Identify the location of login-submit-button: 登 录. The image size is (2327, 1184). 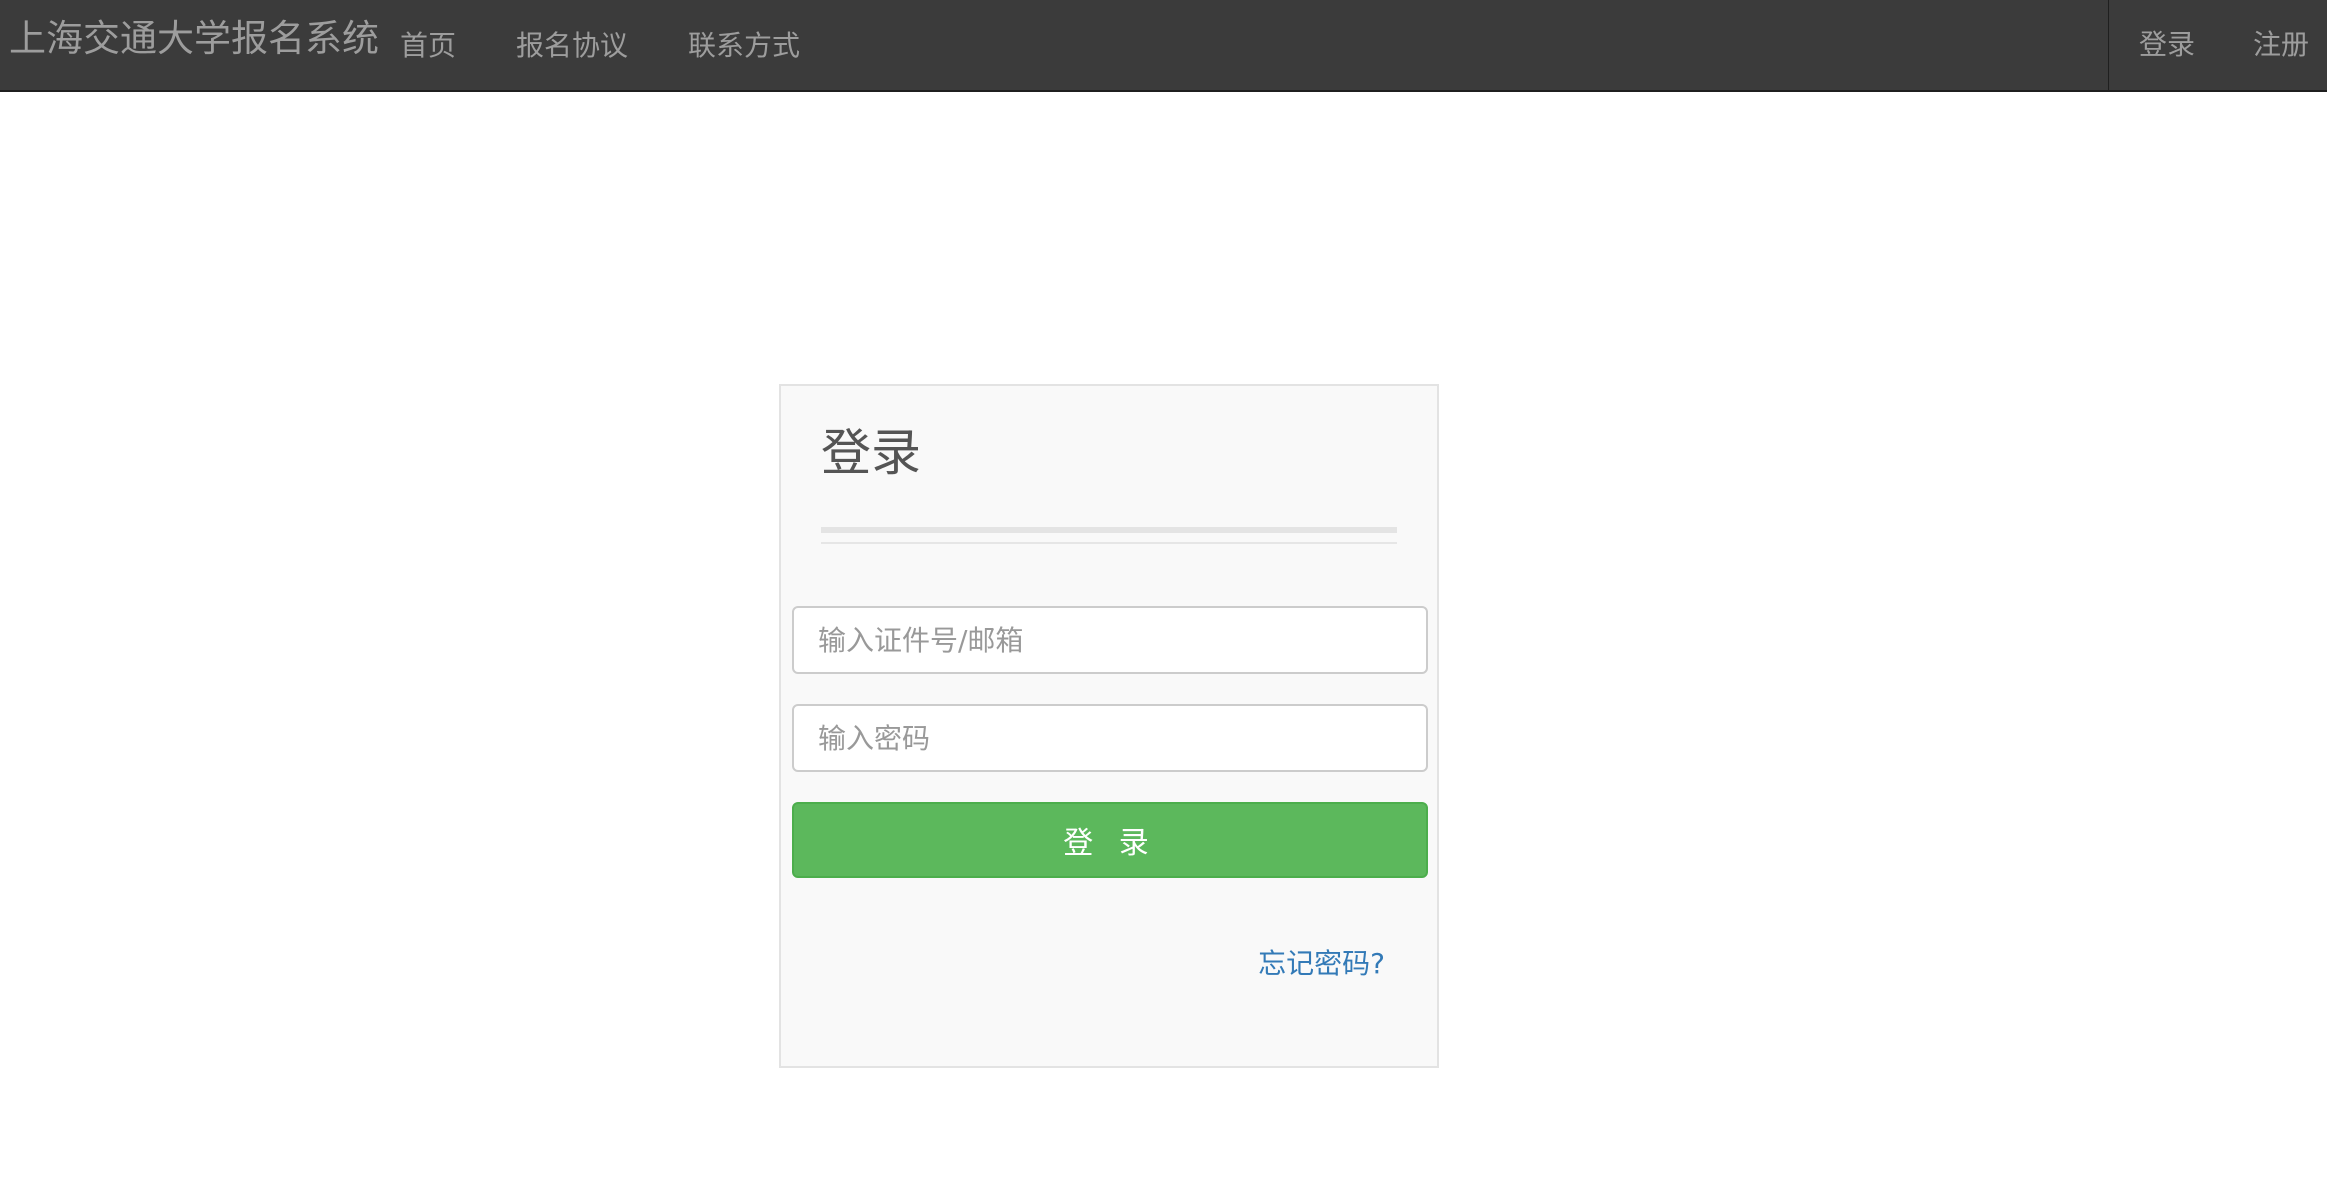
(1110, 840).